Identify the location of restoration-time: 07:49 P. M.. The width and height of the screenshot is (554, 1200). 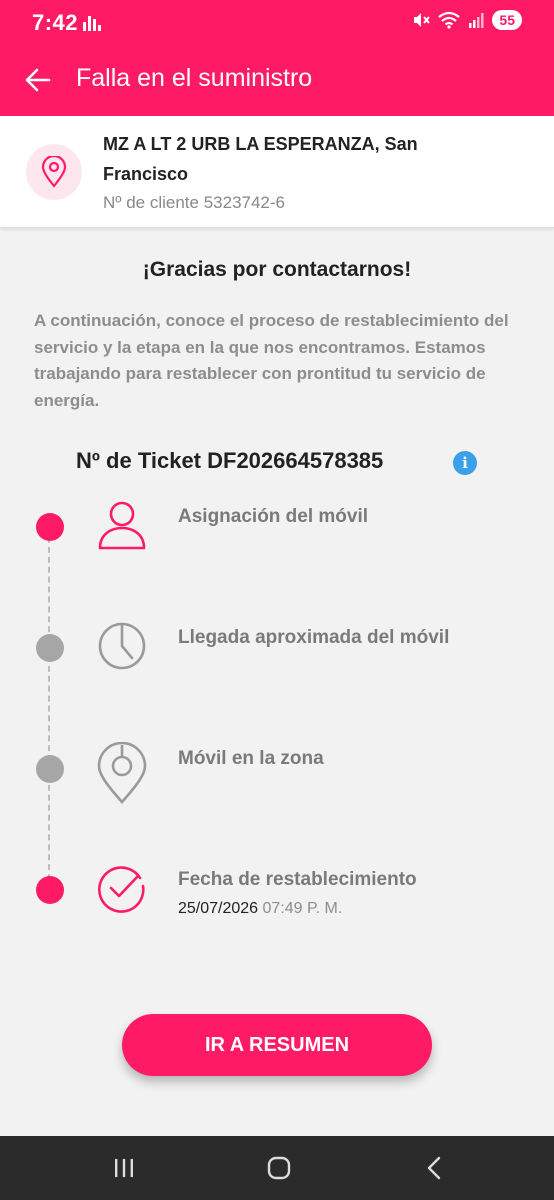
(302, 908).